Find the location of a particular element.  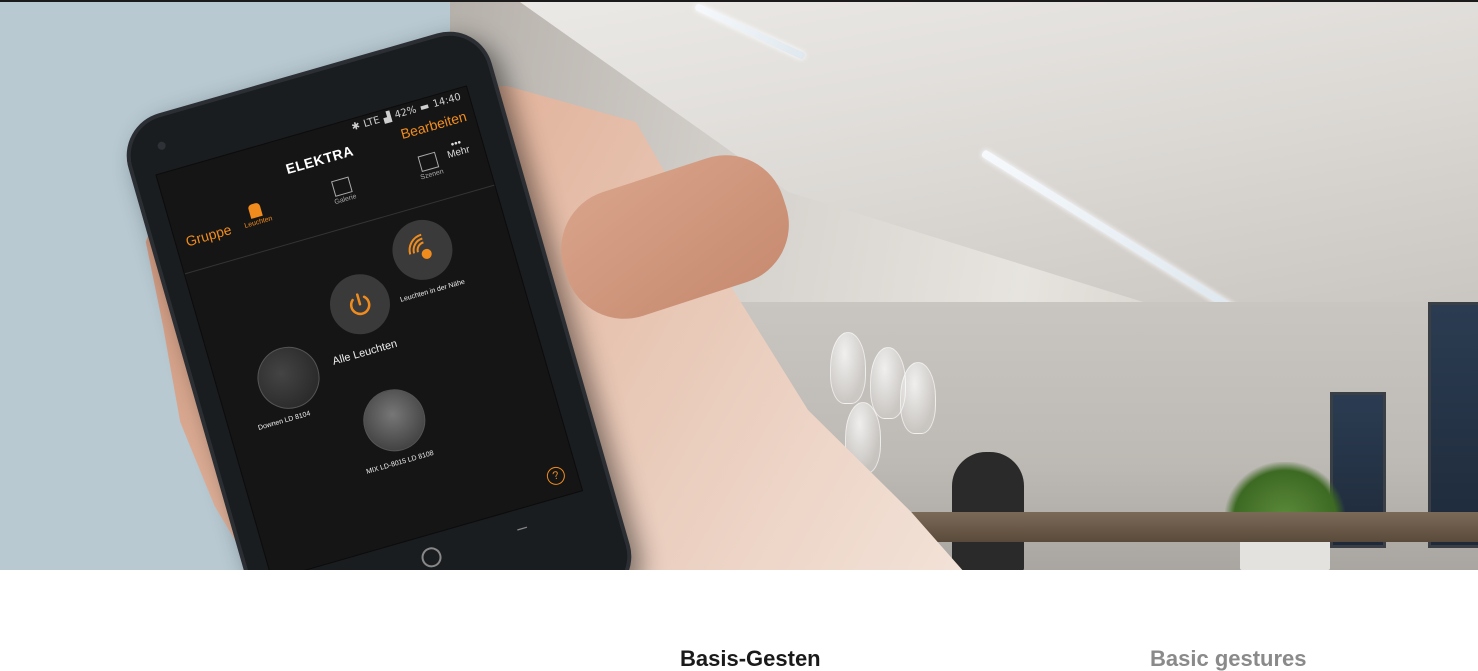

power-icon is located at coordinates (360, 304).